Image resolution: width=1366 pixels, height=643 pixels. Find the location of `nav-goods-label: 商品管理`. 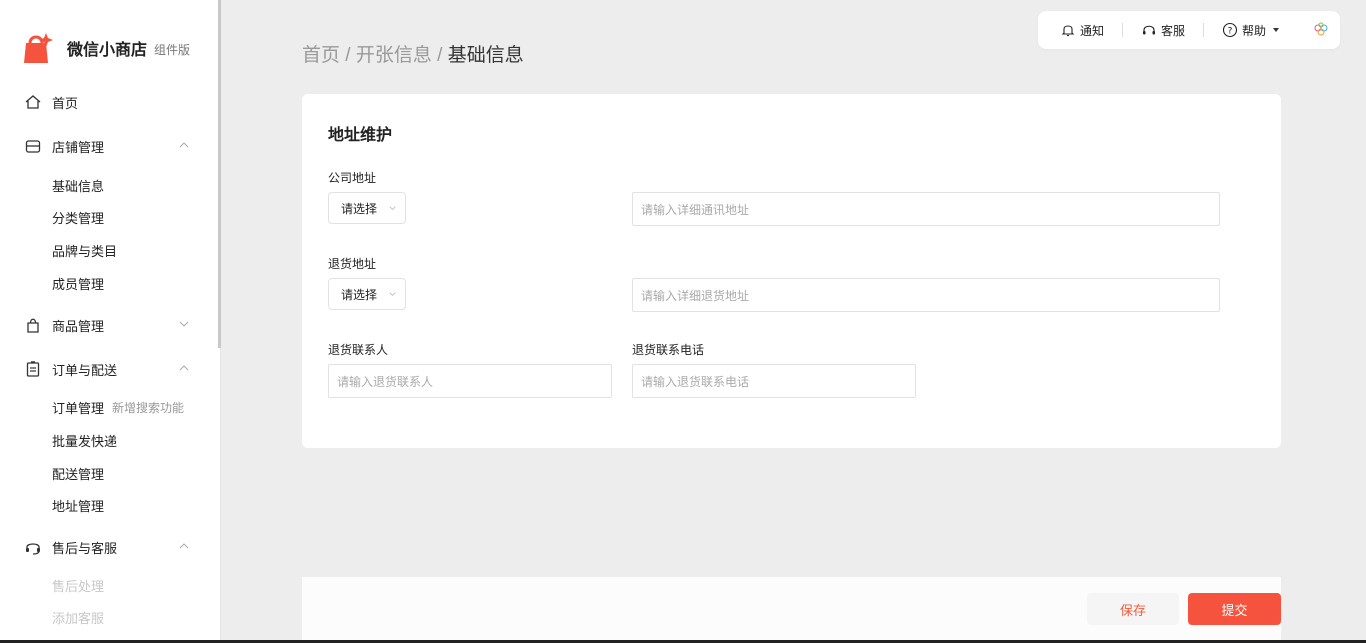

nav-goods-label: 商品管理 is located at coordinates (78, 326).